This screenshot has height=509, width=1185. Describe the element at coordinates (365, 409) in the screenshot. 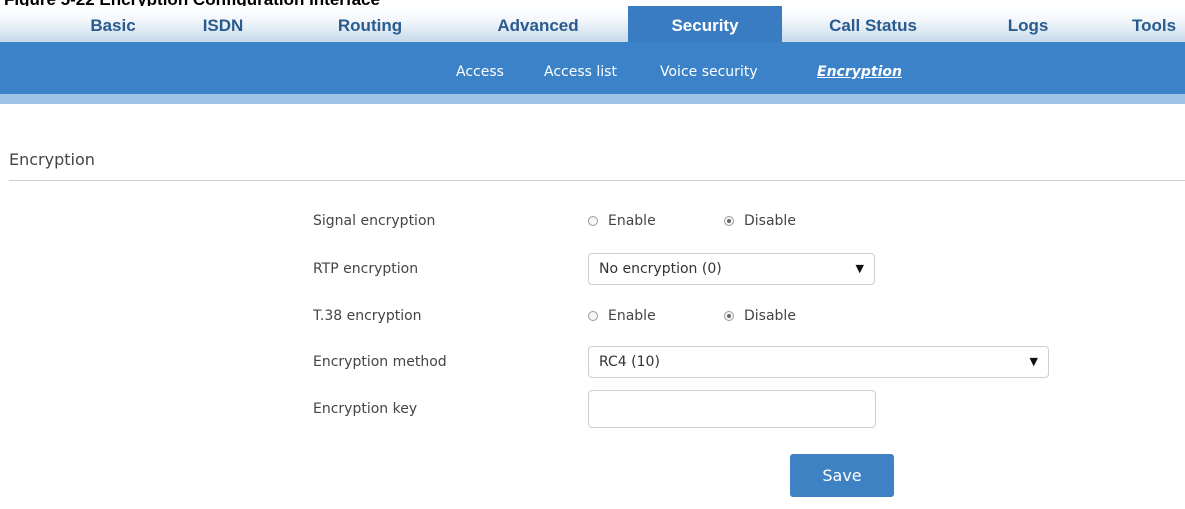

I see `encryption-key-label: Encryption key` at that location.